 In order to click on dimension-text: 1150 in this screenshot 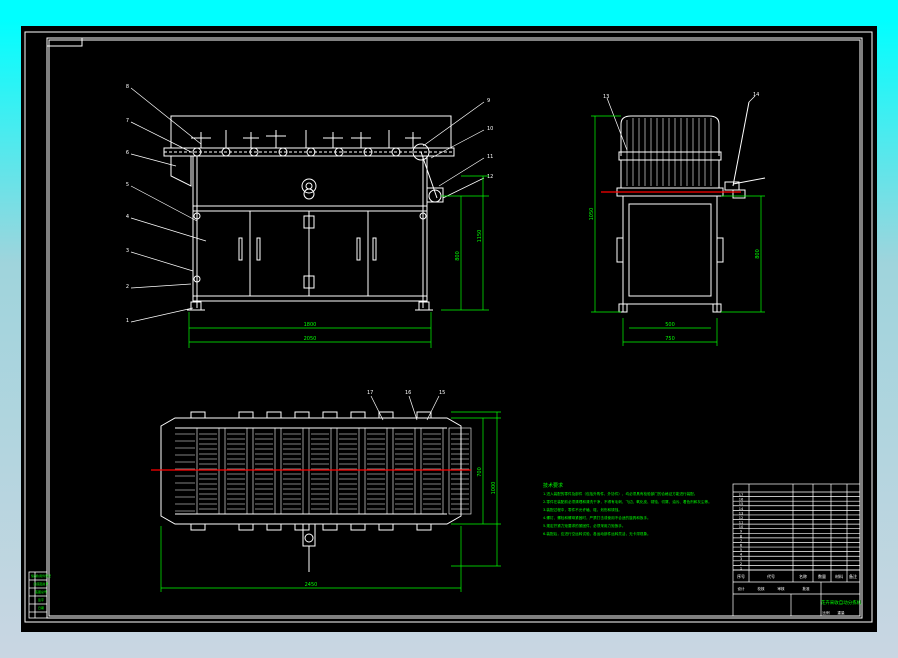, I will do `click(480, 236)`.